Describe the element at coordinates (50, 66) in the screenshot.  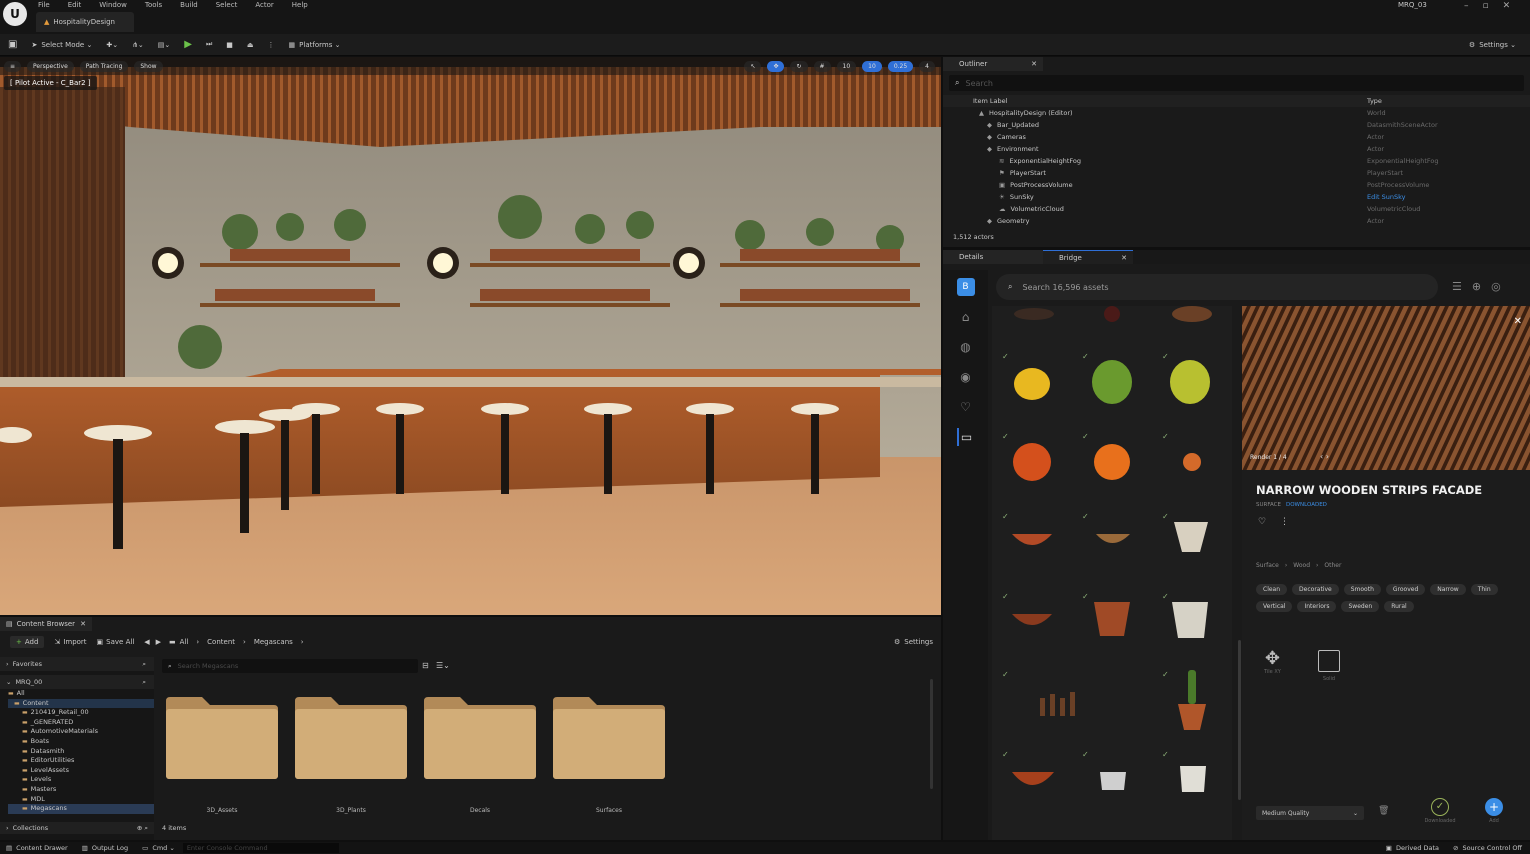
I see `perspective-button: Perspective` at that location.